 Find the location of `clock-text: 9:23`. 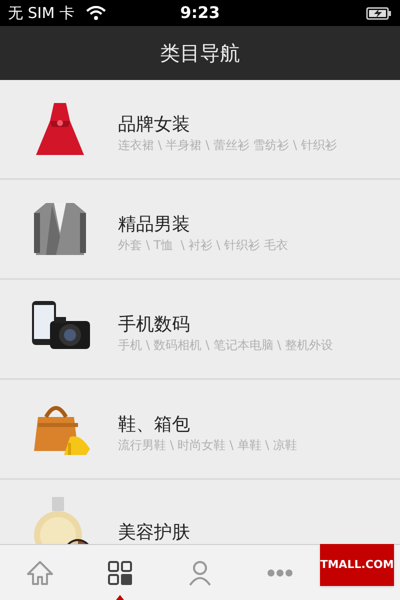

clock-text: 9:23 is located at coordinates (200, 13).